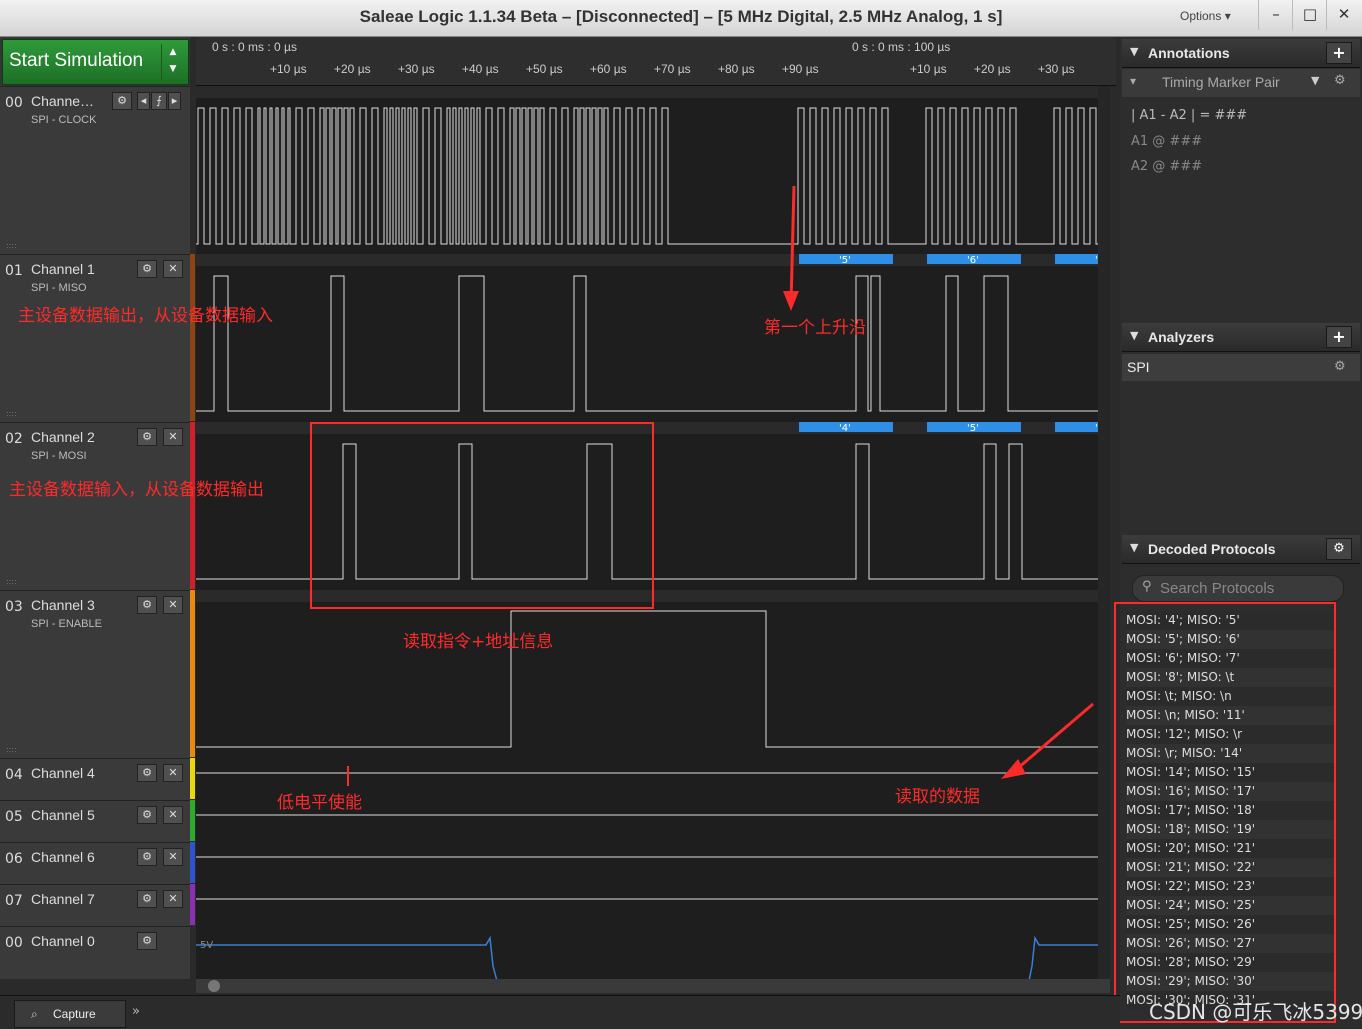 The width and height of the screenshot is (1362, 1029). I want to click on decoded-data-highlight-box, so click(1225, 812).